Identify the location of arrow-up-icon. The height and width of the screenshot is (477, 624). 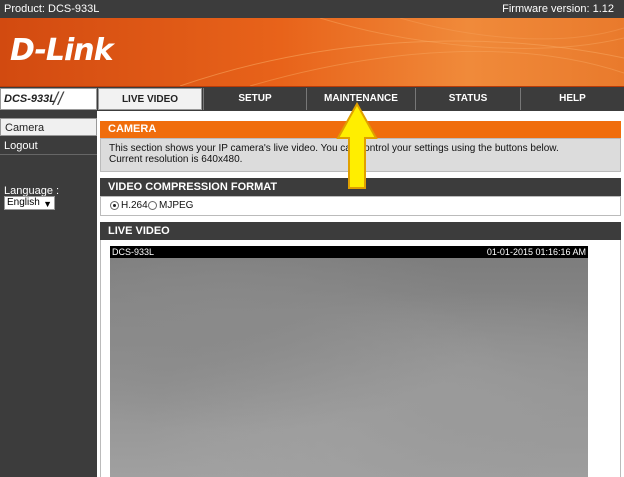
(357, 145).